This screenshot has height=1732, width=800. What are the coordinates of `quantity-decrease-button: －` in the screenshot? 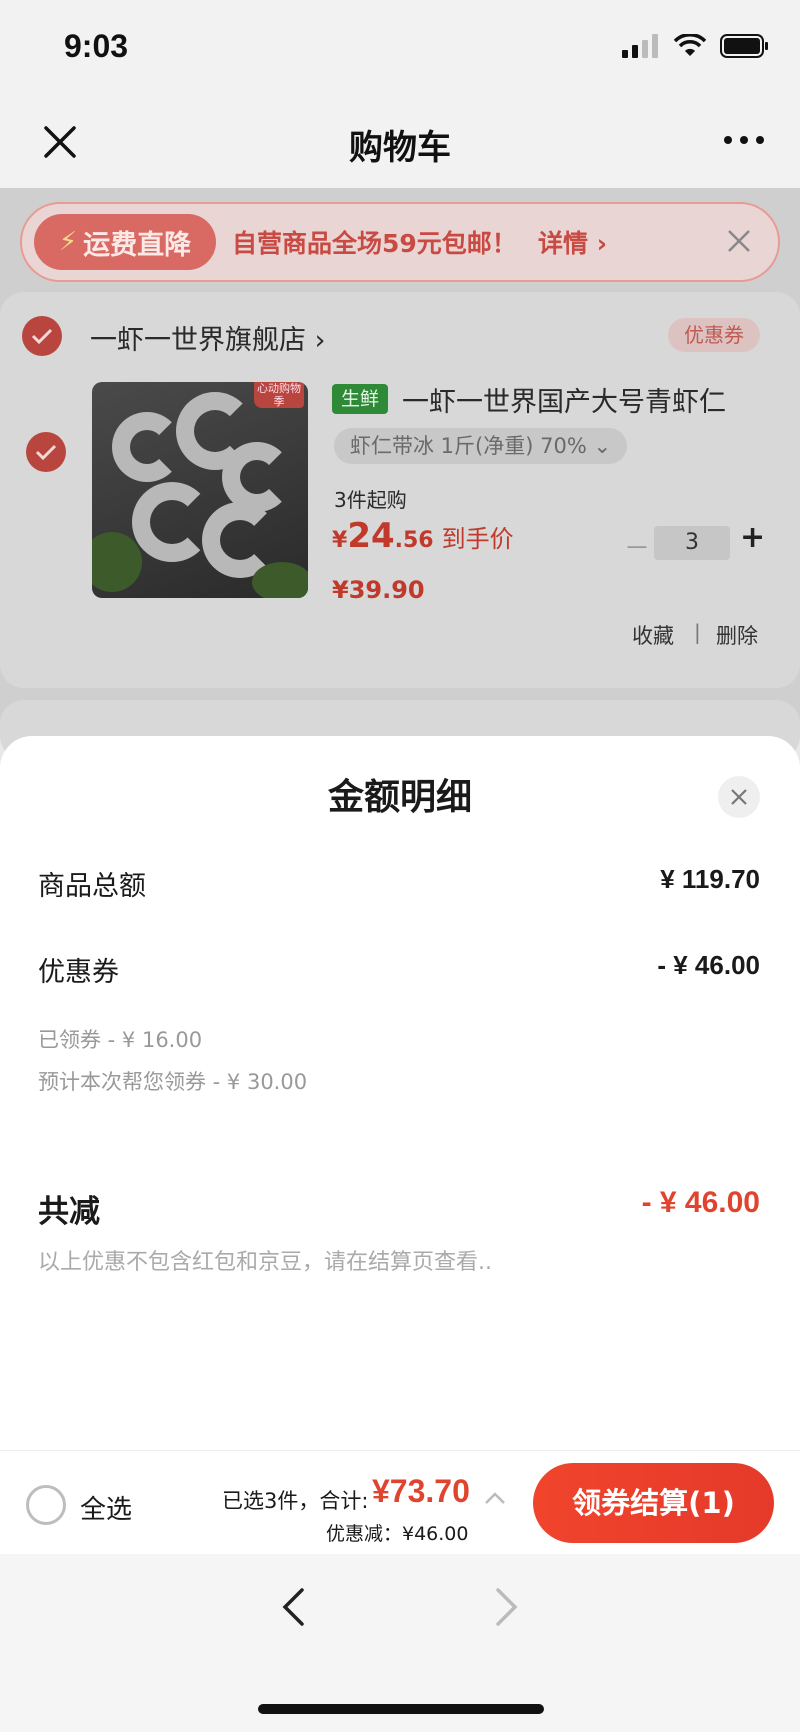 It's located at (637, 546).